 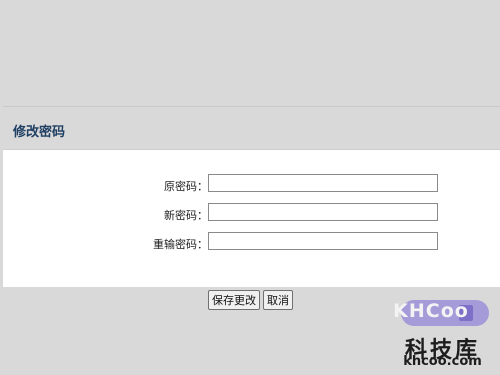 I want to click on watermark-url: khcoo.com, so click(x=442, y=361).